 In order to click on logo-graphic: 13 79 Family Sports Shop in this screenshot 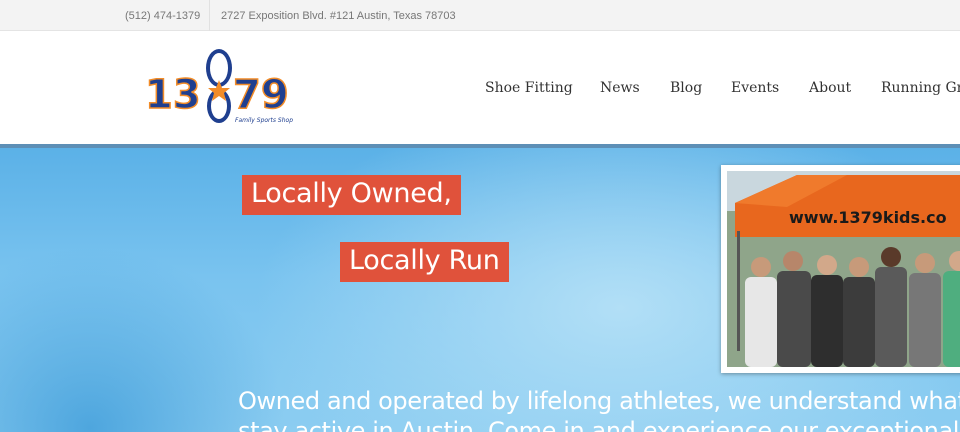, I will do `click(218, 86)`.